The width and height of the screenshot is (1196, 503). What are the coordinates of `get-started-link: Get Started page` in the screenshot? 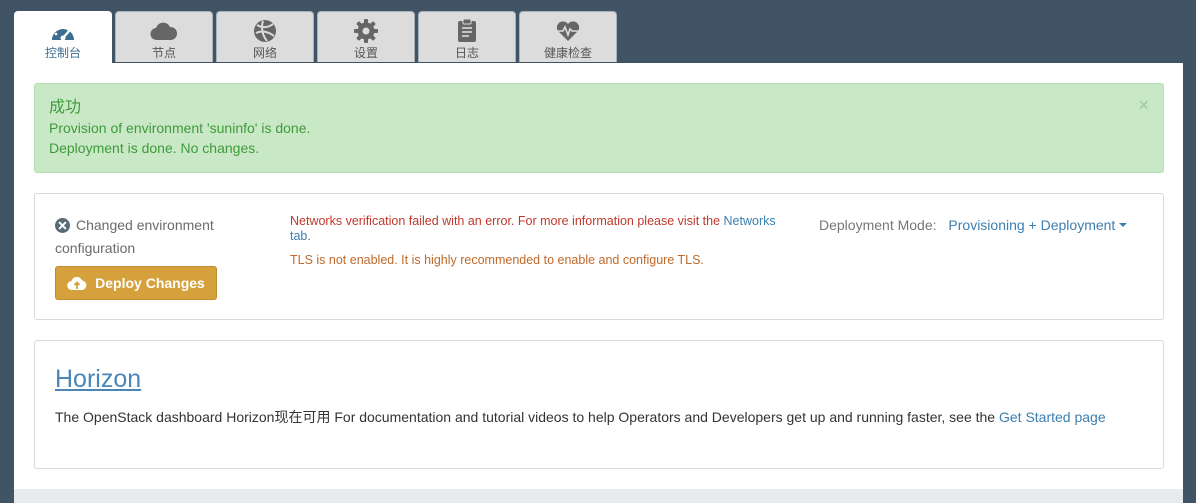 It's located at (1052, 417).